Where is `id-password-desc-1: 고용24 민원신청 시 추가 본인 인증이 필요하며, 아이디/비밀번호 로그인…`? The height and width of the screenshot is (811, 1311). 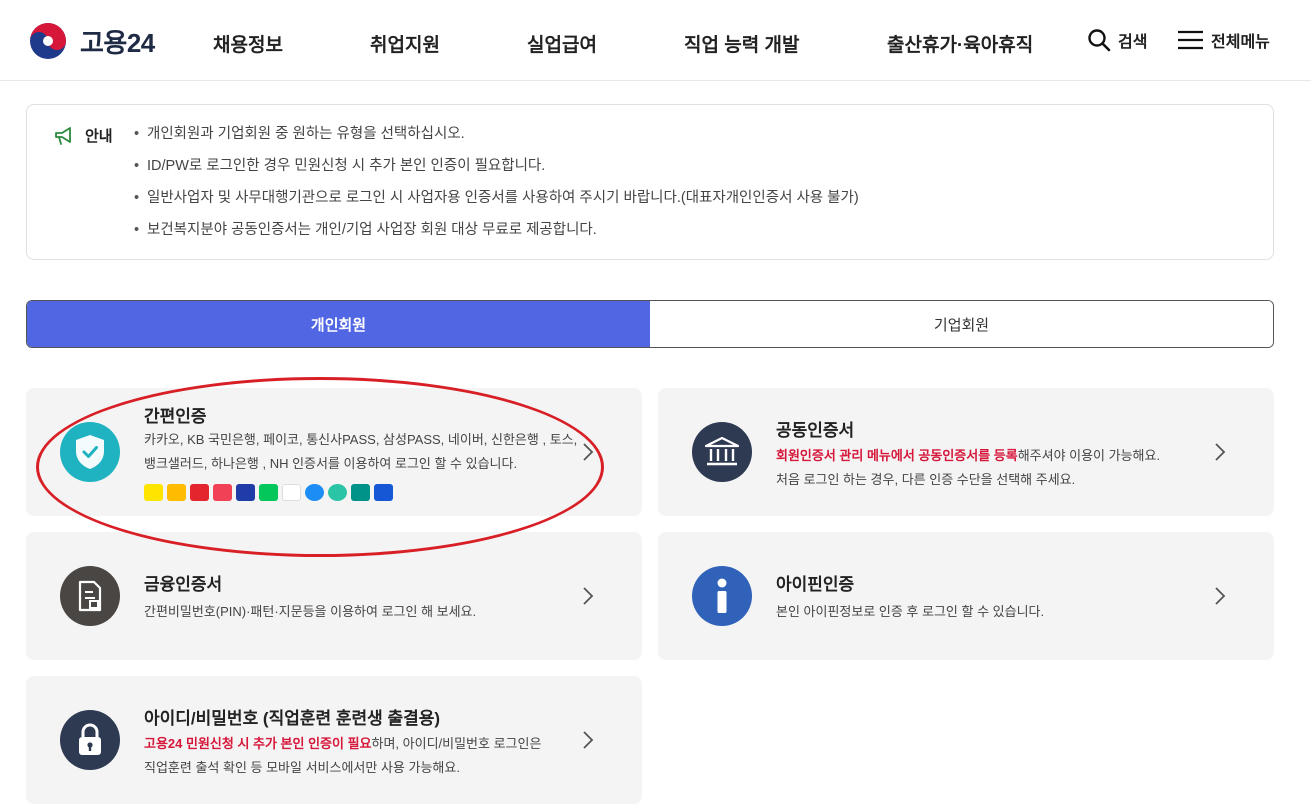
id-password-desc-1: 고용24 민원신청 시 추가 본인 인증이 필요하며, 아이디/비밀번호 로그인… is located at coordinates (343, 743).